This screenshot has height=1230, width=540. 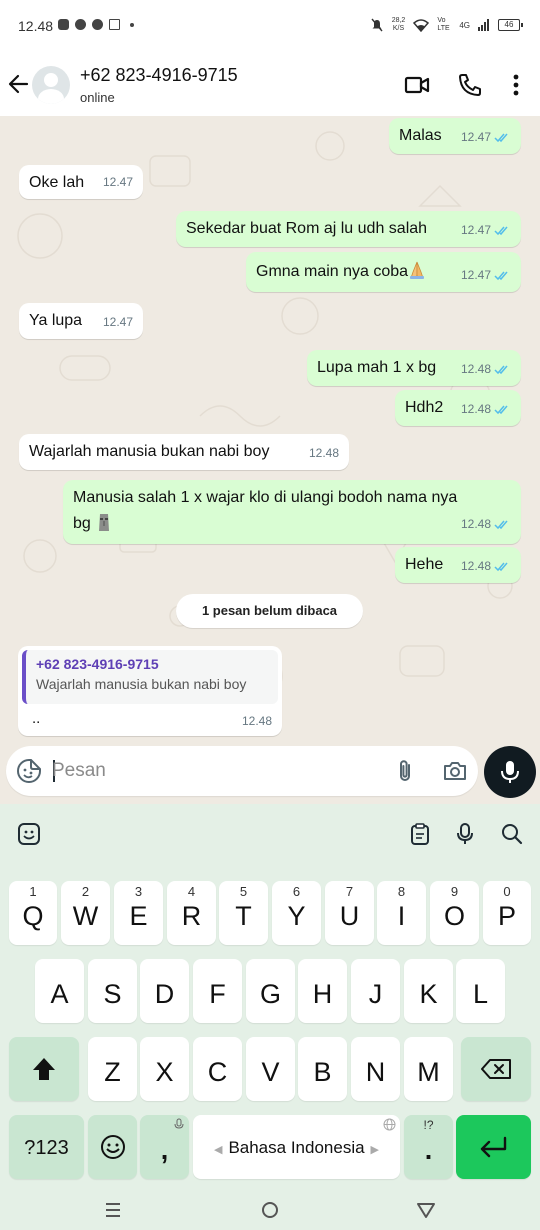 I want to click on sticker-icon, so click(x=29, y=771).